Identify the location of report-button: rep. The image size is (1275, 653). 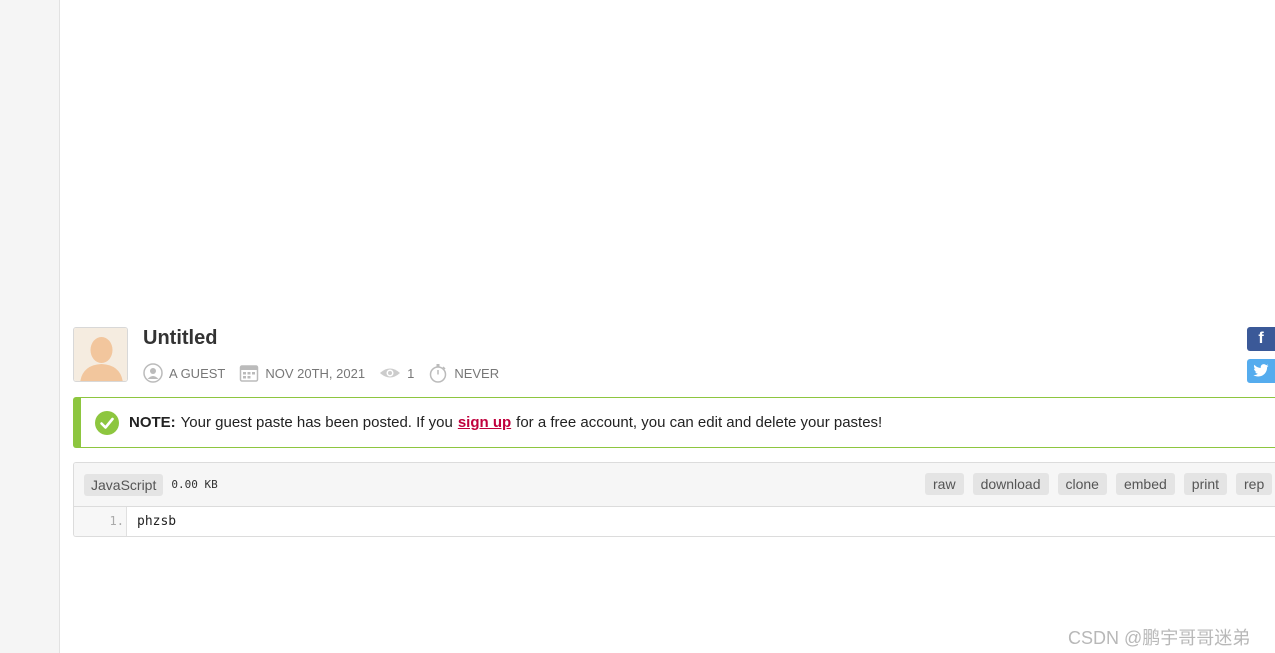
(1254, 484).